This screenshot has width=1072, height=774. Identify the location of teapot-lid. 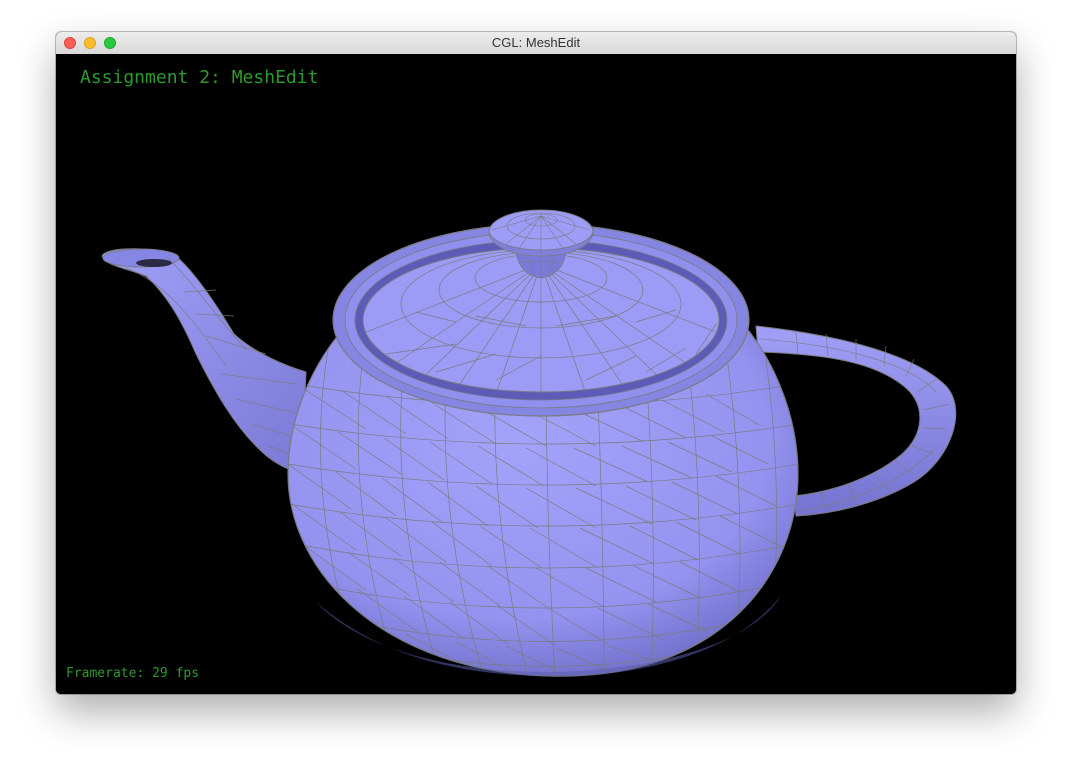
(541, 301).